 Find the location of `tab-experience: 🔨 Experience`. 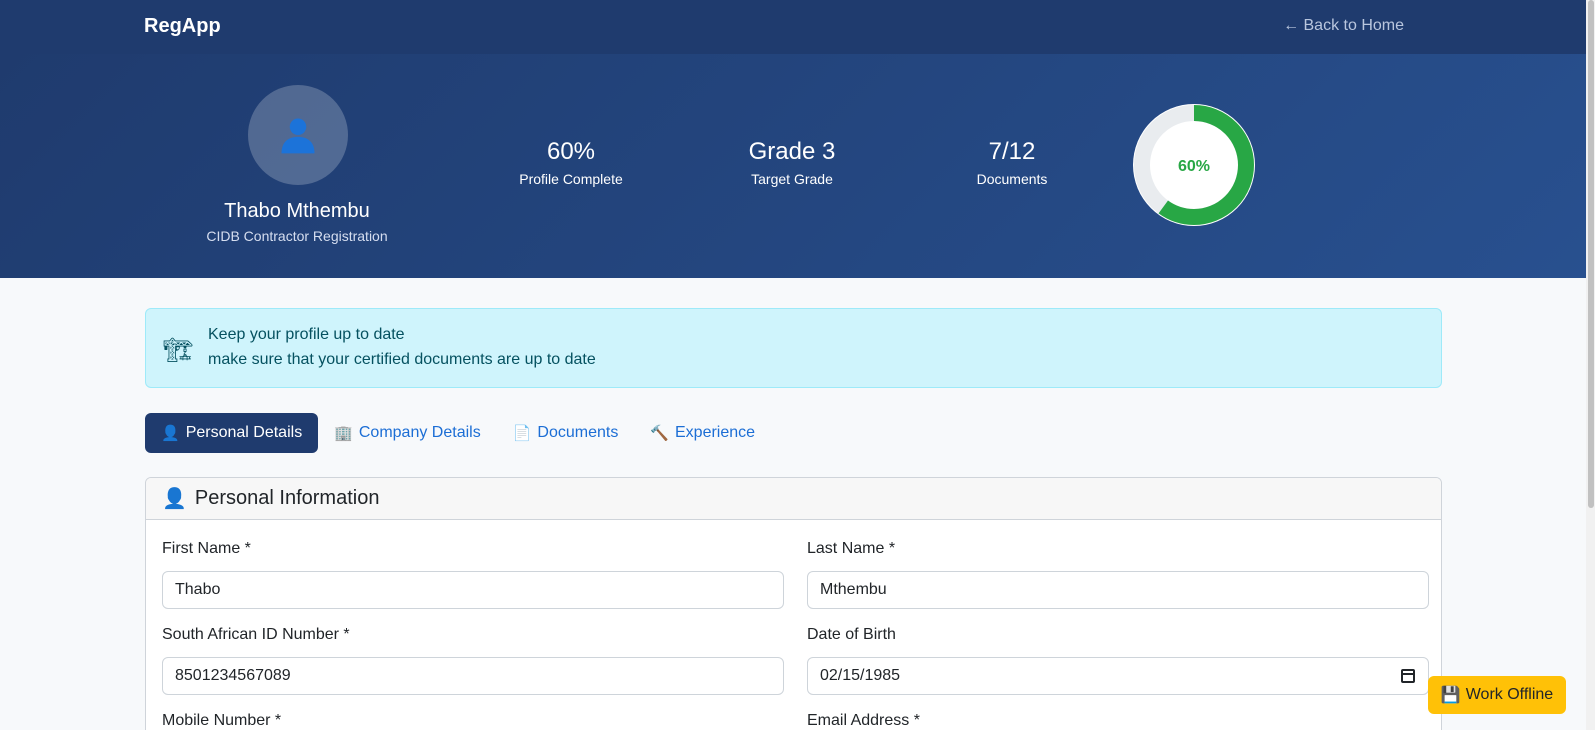

tab-experience: 🔨 Experience is located at coordinates (702, 433).